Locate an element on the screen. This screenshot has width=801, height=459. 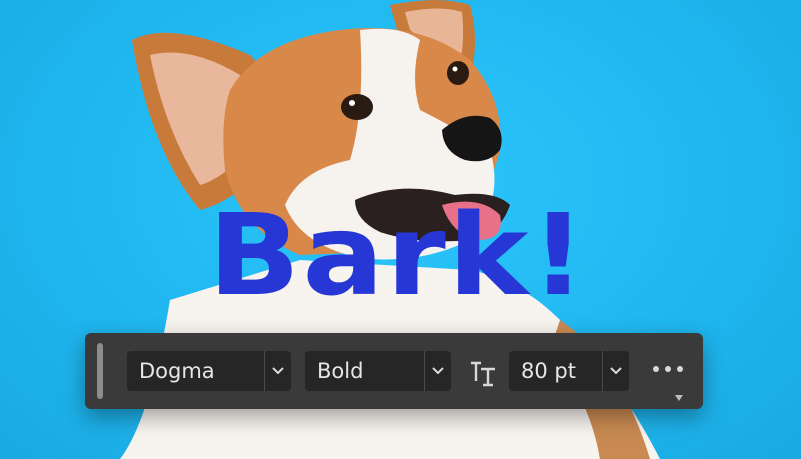
font-family-value: Dogma is located at coordinates (177, 371).